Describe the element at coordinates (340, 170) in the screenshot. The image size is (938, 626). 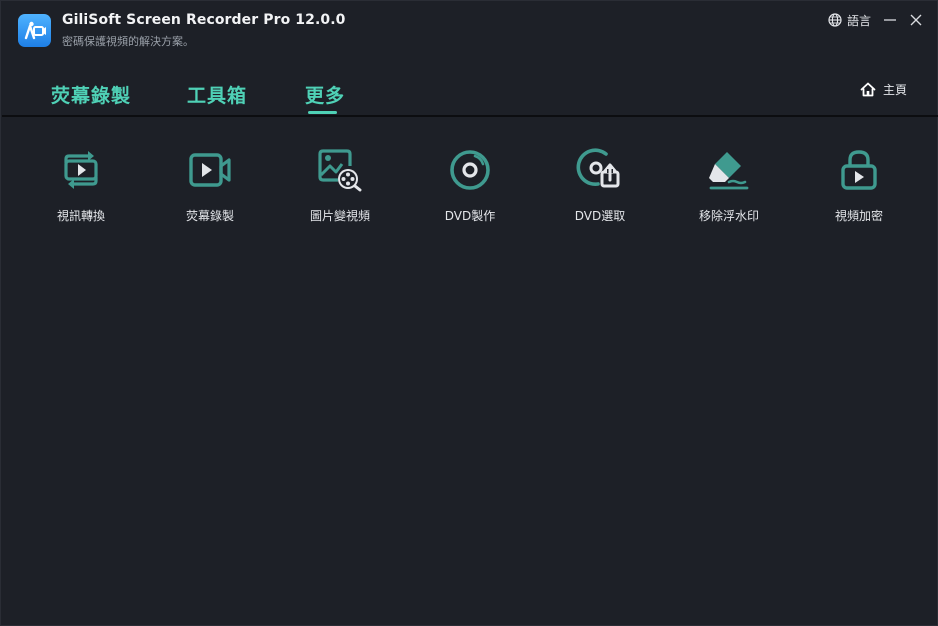
I see `image-to-video-icon` at that location.